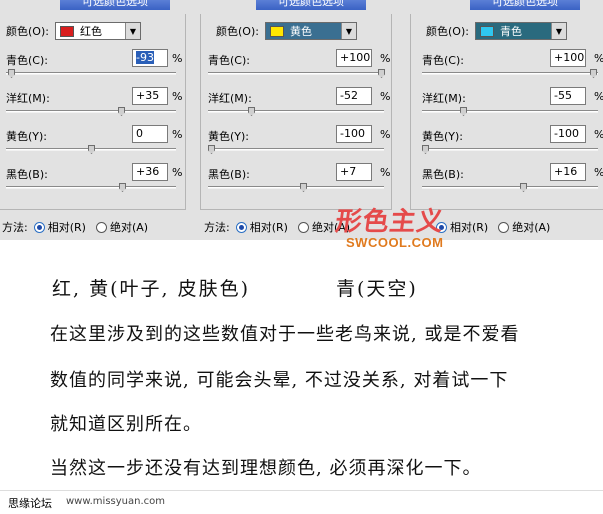 The height and width of the screenshot is (514, 603). I want to click on color-value: 青色, so click(510, 31).